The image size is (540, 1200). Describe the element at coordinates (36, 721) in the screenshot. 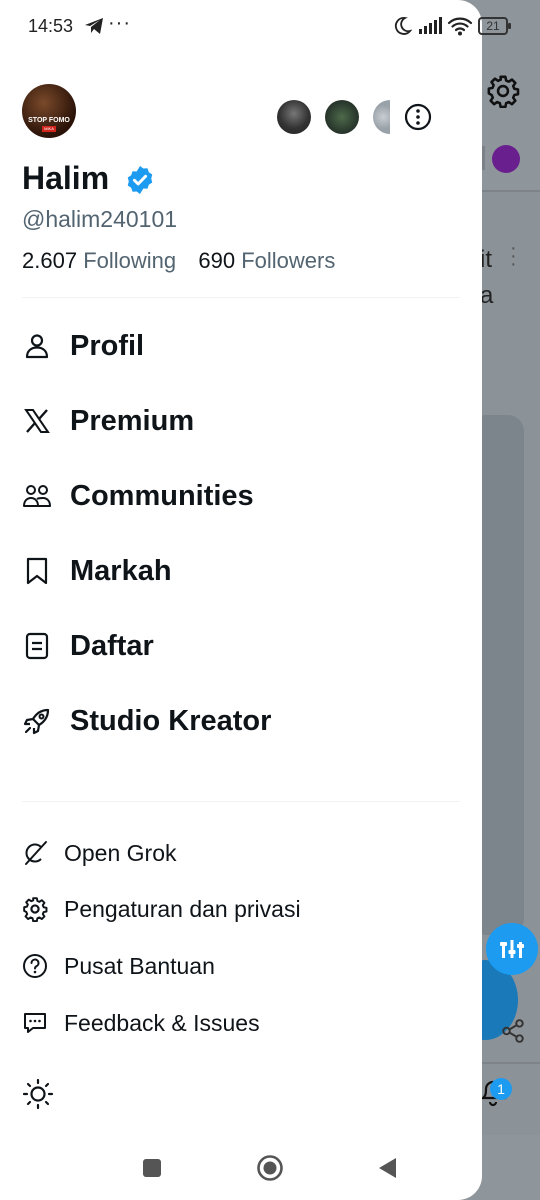

I see `rocket-icon` at that location.